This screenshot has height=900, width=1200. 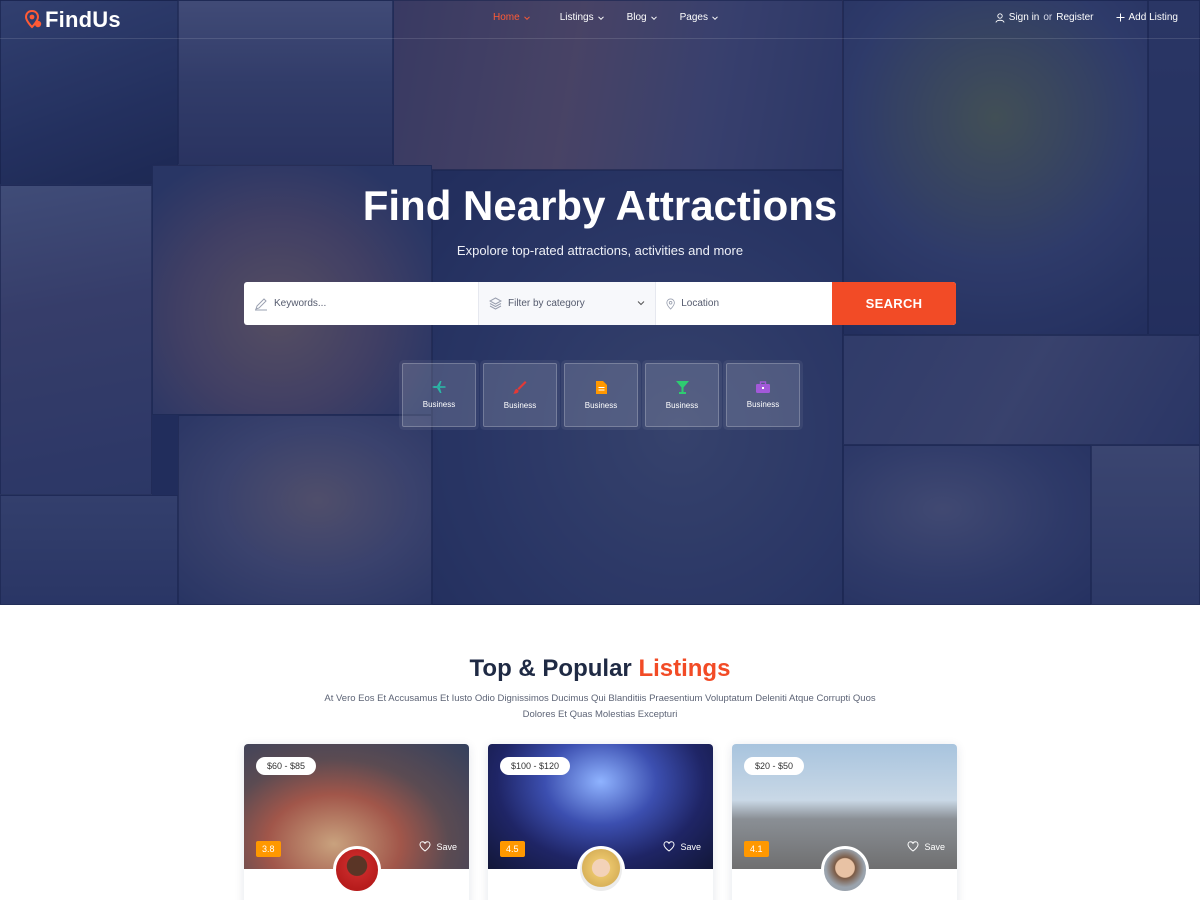 I want to click on signin-register: Sign in or Register, so click(x=1044, y=17).